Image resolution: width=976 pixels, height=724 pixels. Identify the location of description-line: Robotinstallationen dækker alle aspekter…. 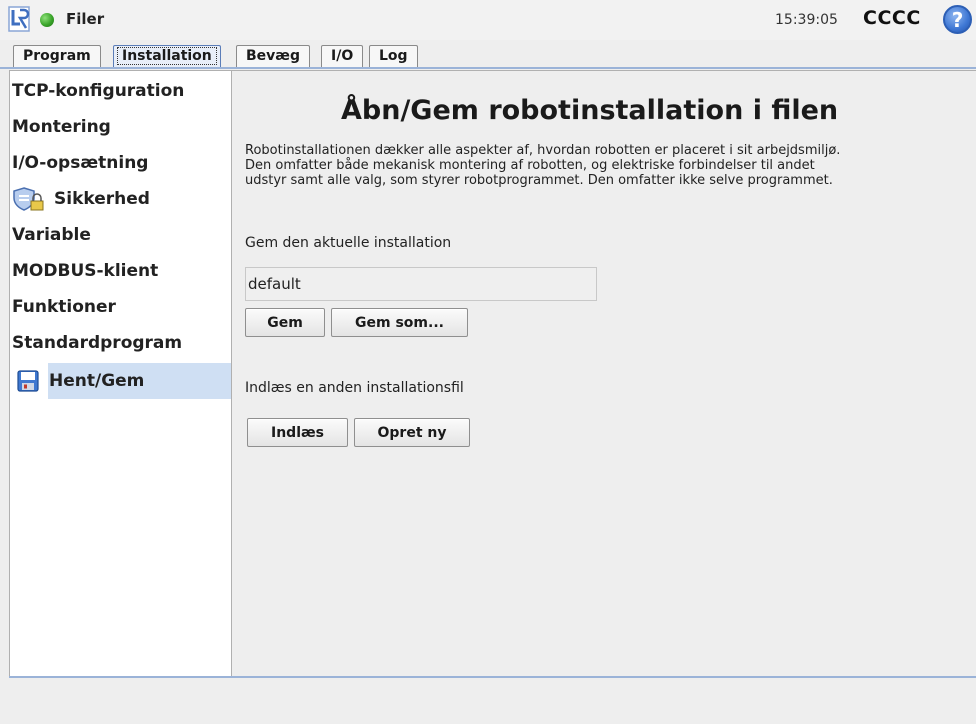
(543, 150).